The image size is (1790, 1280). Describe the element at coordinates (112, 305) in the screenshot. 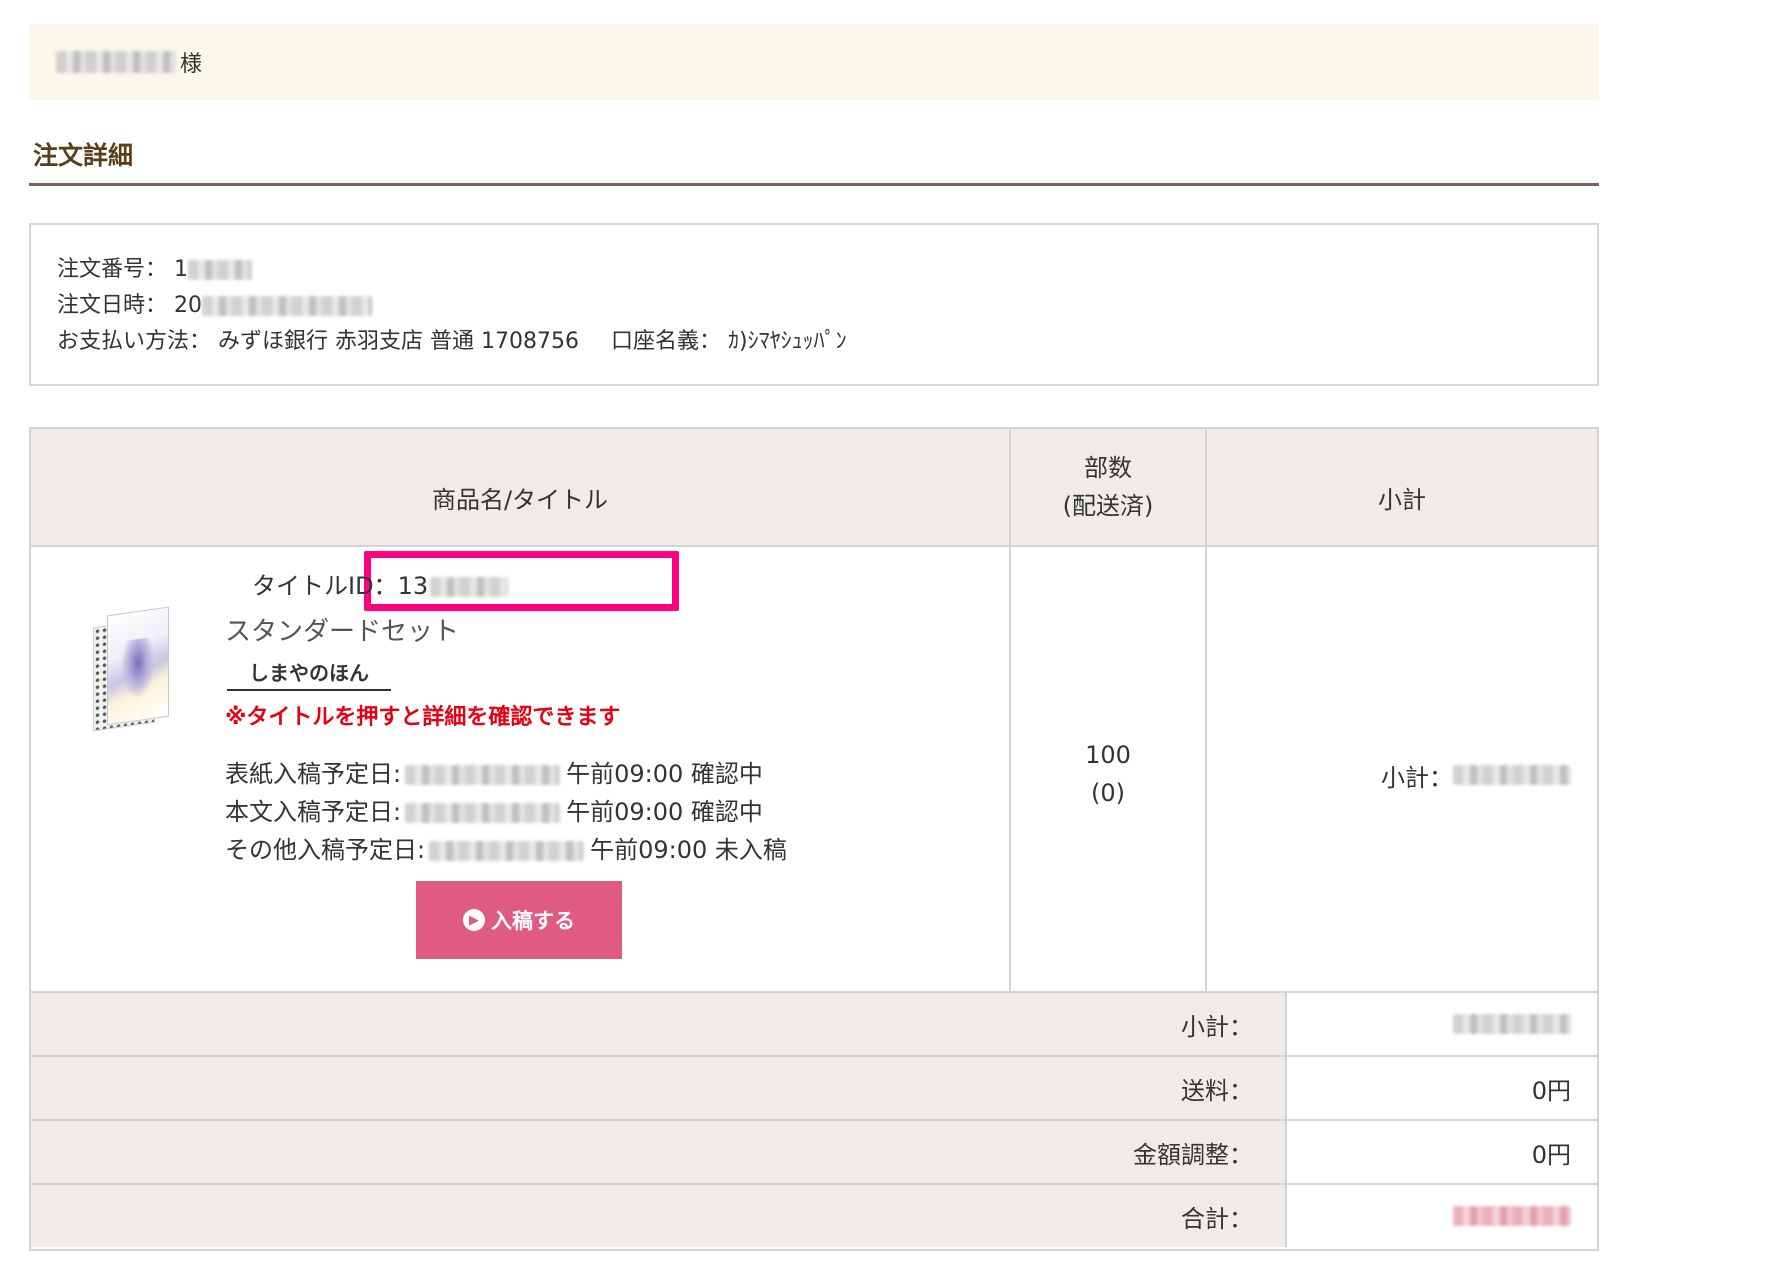

I see `order-date-label: 注文日時：` at that location.